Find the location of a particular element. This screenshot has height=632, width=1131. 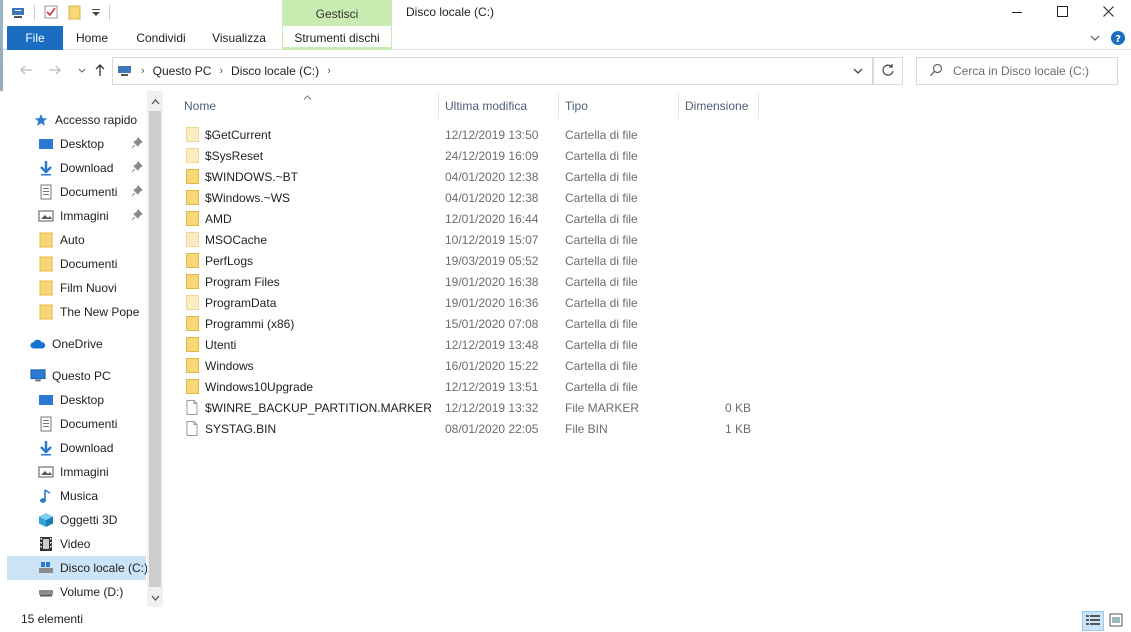

large-icons-view-button is located at coordinates (1116, 621).